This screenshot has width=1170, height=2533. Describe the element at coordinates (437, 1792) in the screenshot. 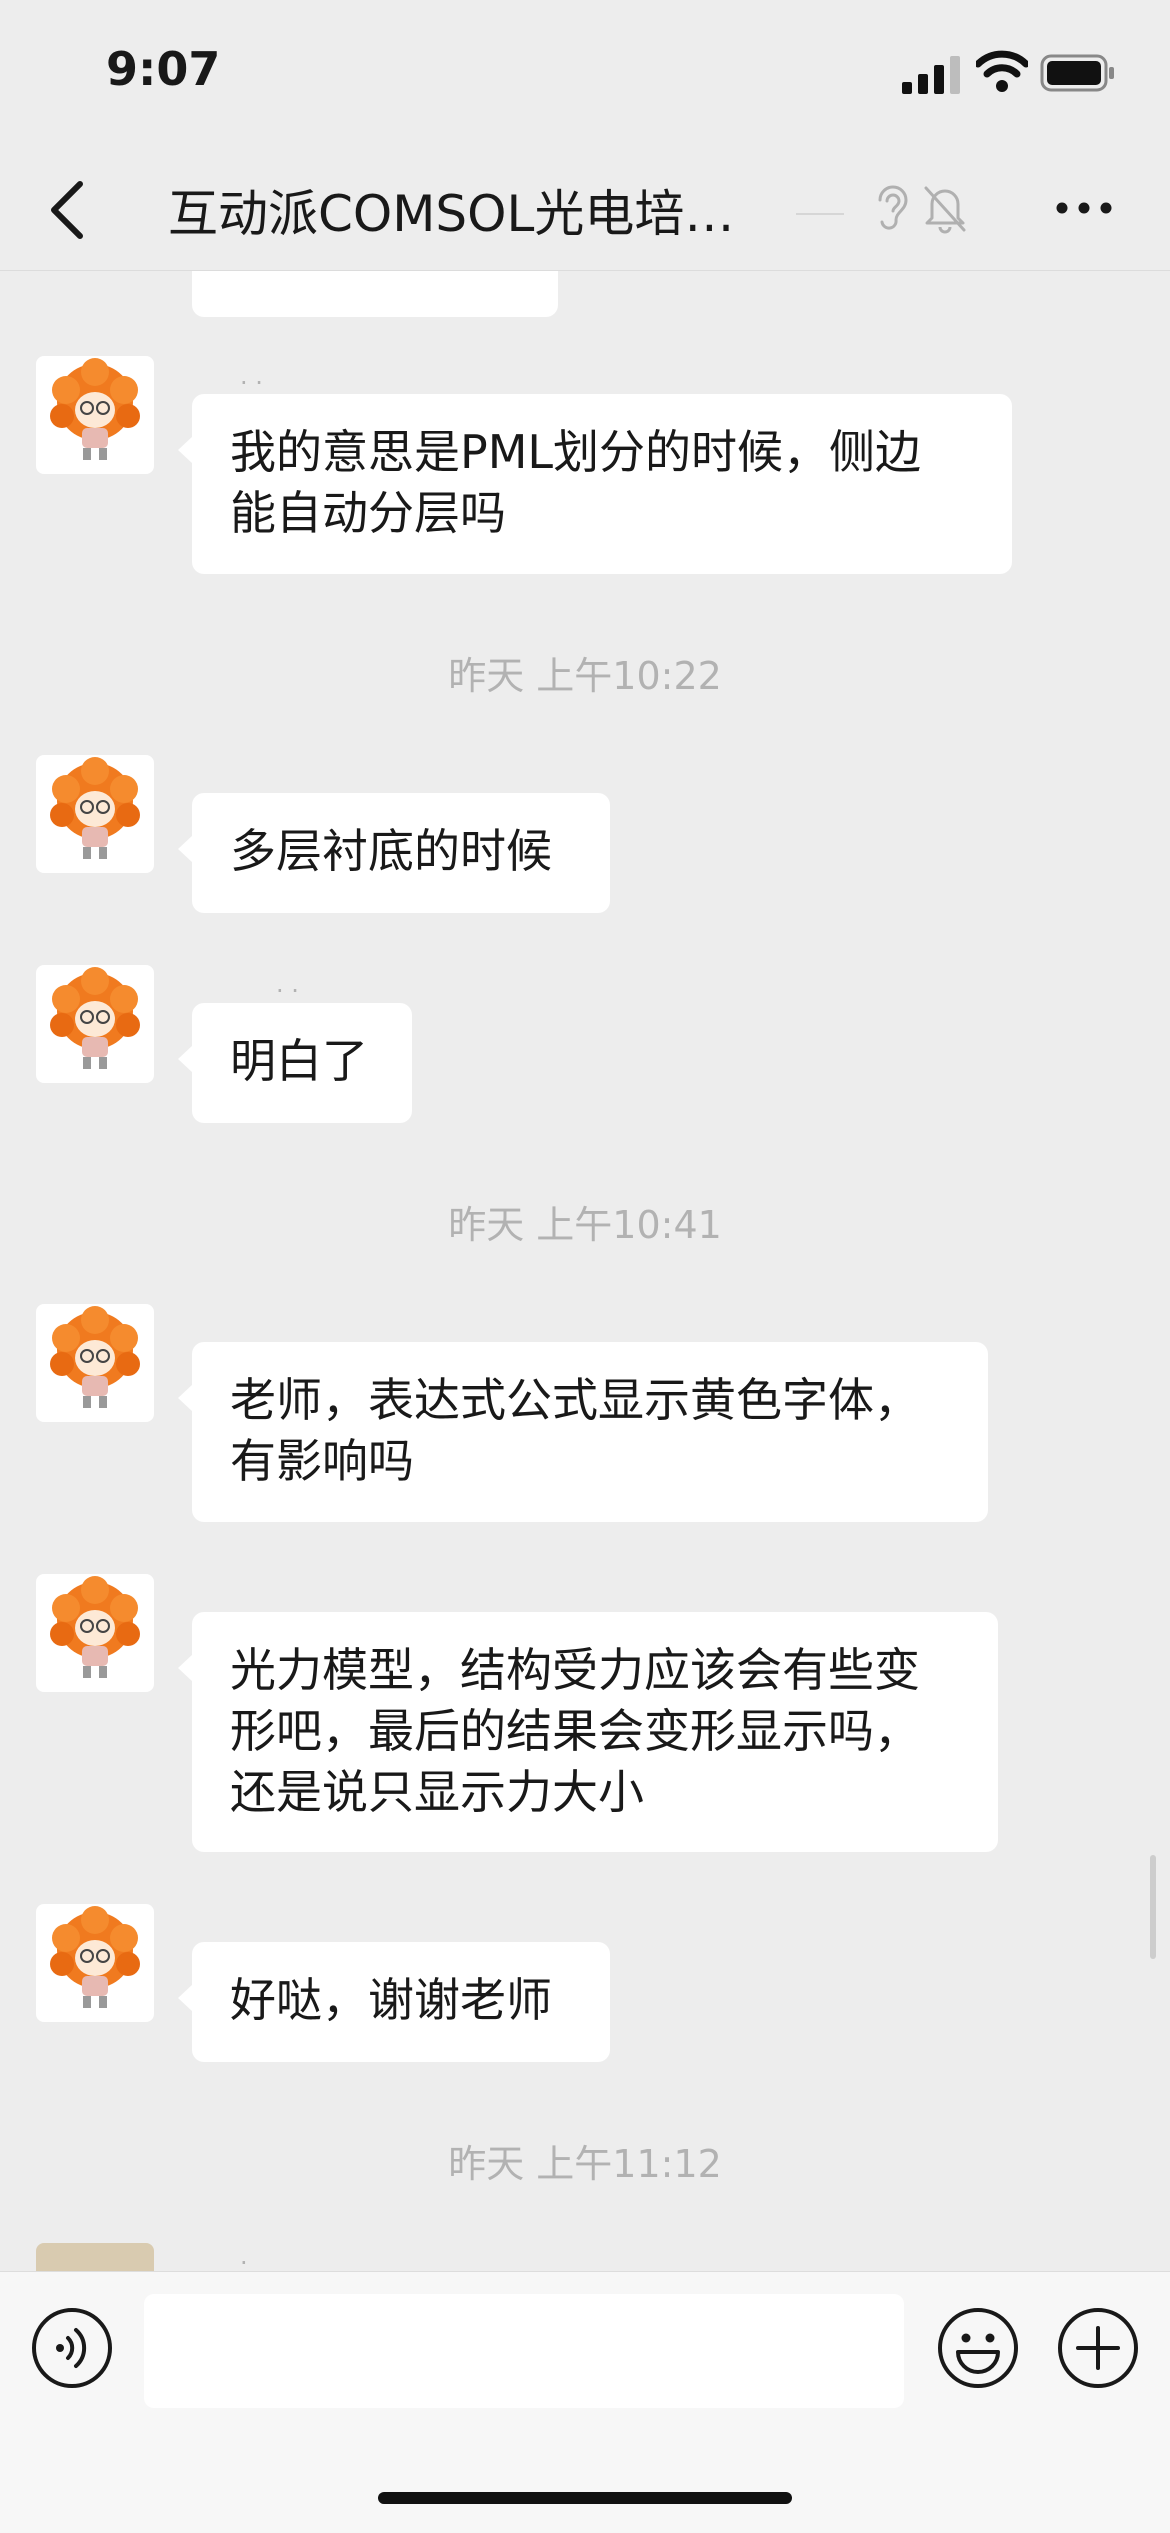

I see `message-text-line: 还是说只显示力大小` at that location.